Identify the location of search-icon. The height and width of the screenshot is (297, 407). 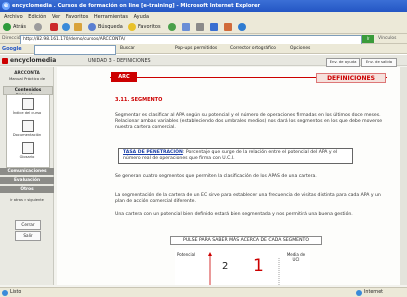
(92, 26).